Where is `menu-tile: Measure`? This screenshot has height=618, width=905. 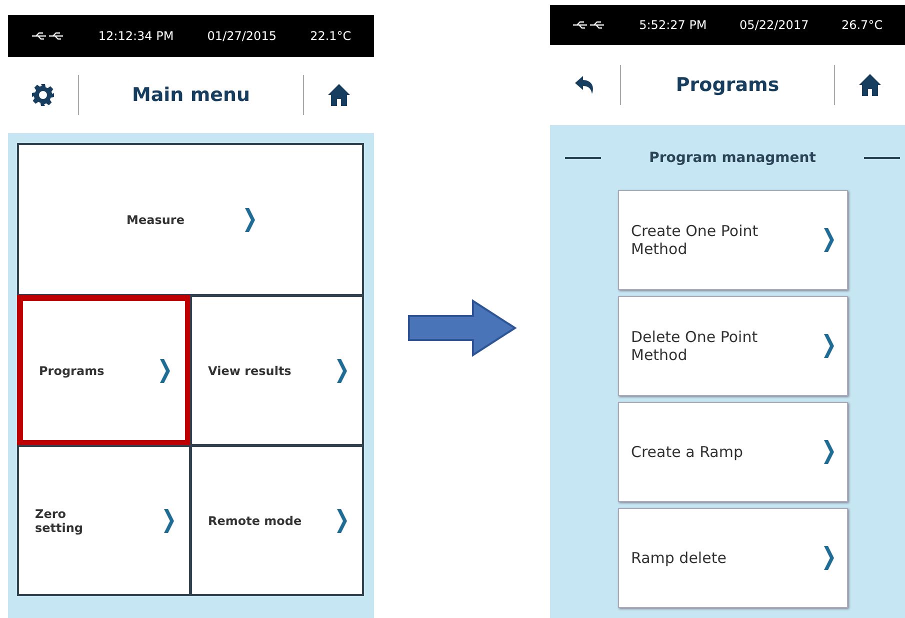 menu-tile: Measure is located at coordinates (190, 219).